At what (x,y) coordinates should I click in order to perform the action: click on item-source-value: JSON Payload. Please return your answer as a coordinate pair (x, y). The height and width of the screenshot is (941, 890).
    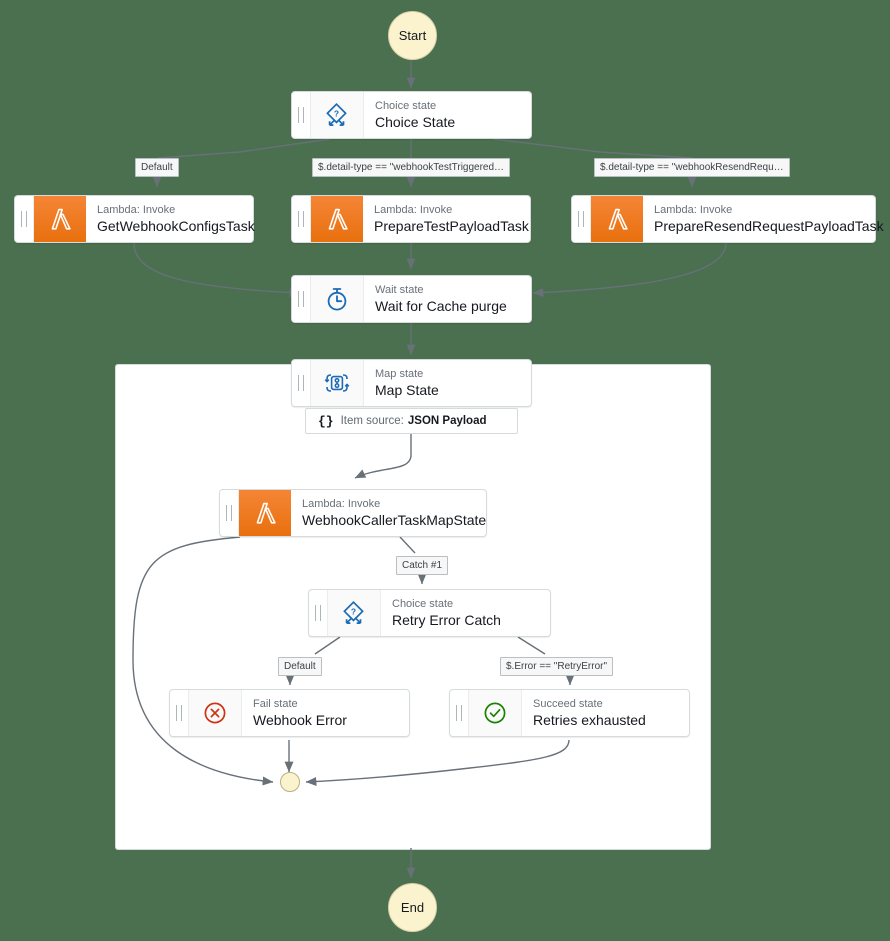
    Looking at the image, I should click on (447, 421).